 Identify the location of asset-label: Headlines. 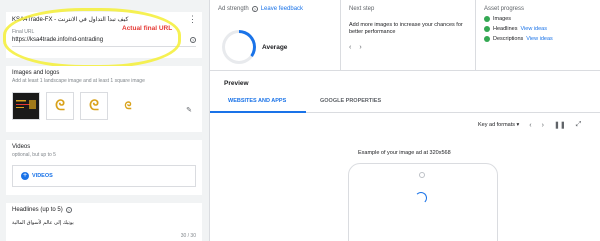
(505, 29).